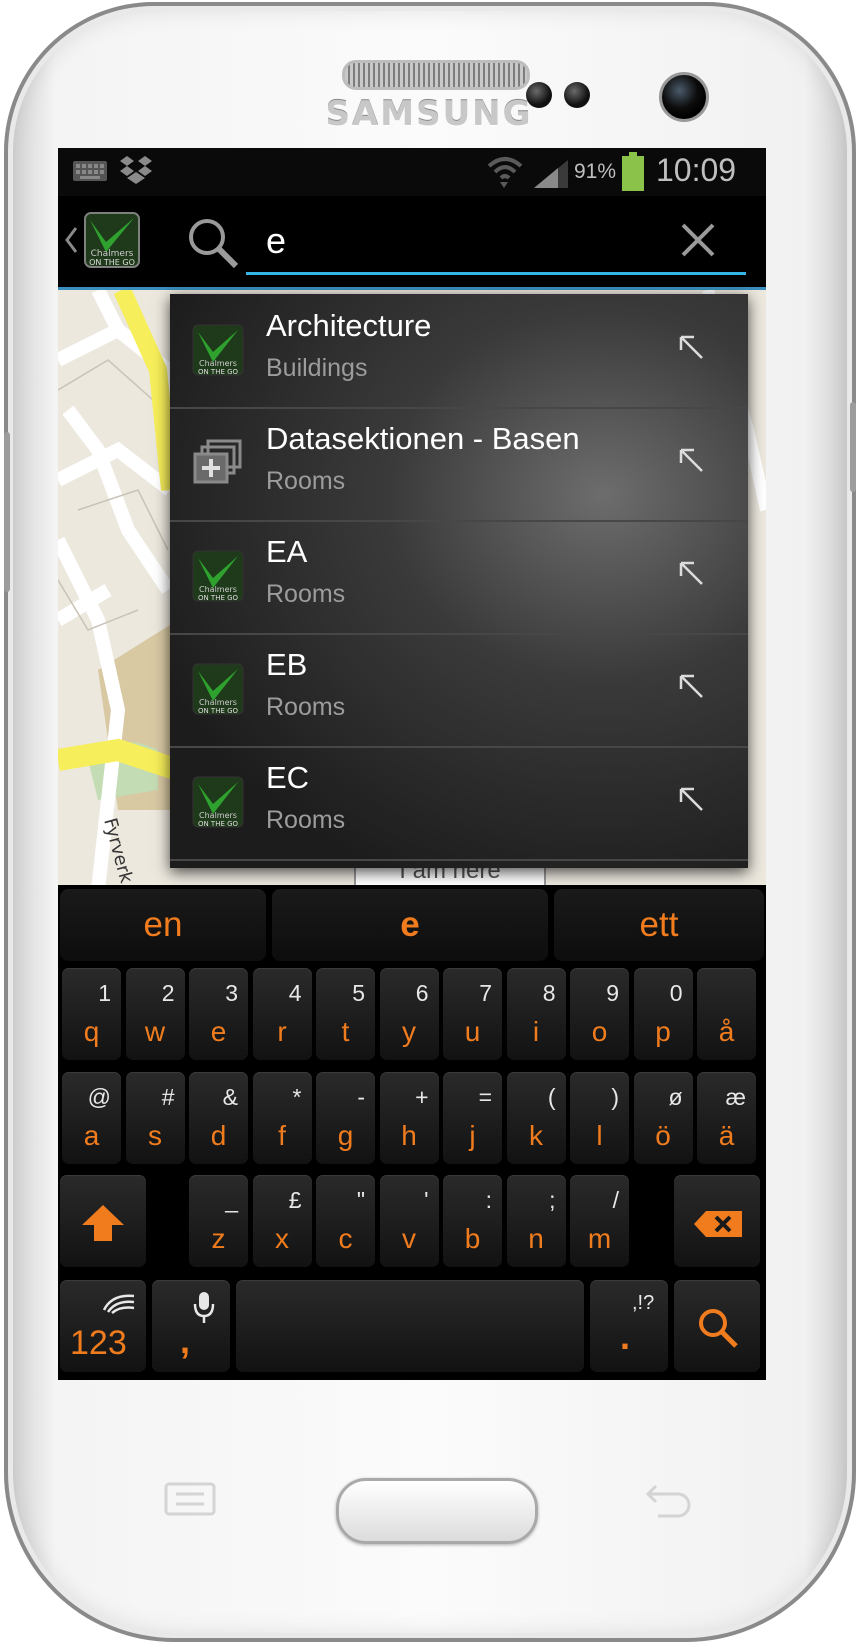 This screenshot has width=861, height=1646. Describe the element at coordinates (615, 1097) in the screenshot. I see `key-secondary-label: )` at that location.